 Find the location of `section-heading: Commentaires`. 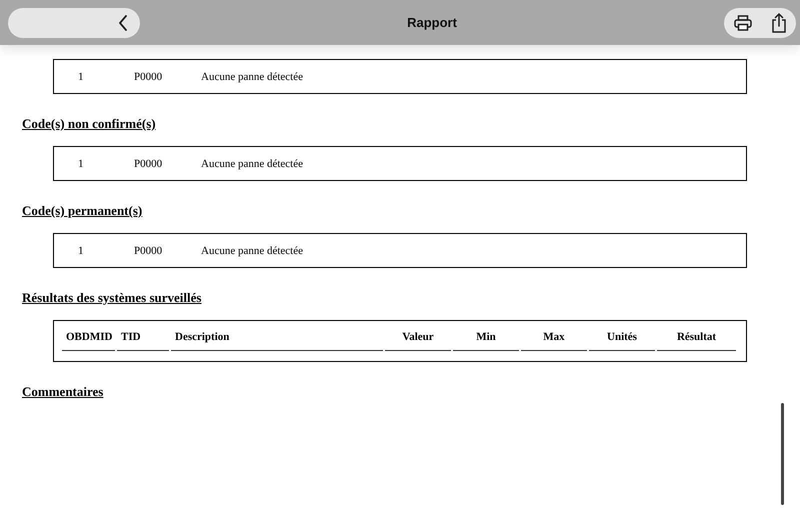

section-heading: Commentaires is located at coordinates (63, 392).